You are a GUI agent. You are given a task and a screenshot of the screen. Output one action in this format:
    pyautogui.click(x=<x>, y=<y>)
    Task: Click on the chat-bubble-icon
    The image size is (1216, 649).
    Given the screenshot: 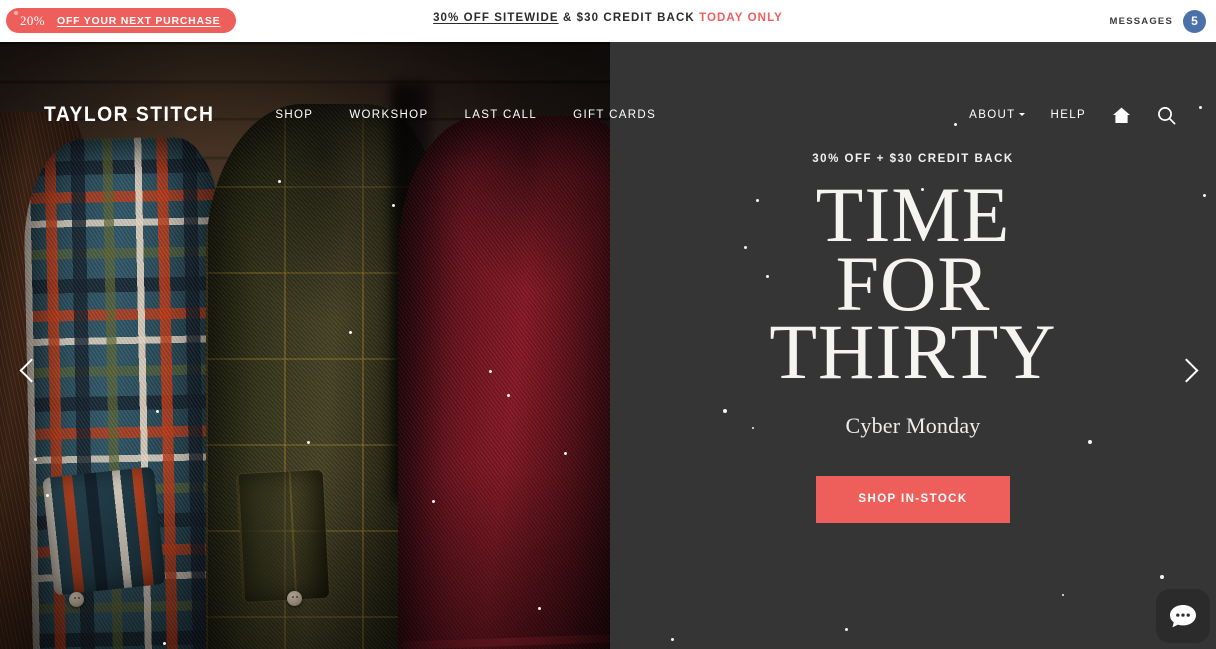 What is the action you would take?
    pyautogui.click(x=1183, y=616)
    